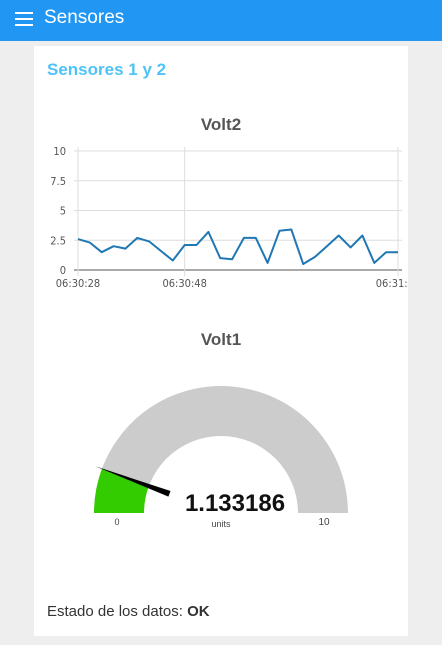 Image resolution: width=442 pixels, height=645 pixels. I want to click on gauge-title: Volt1, so click(221, 339).